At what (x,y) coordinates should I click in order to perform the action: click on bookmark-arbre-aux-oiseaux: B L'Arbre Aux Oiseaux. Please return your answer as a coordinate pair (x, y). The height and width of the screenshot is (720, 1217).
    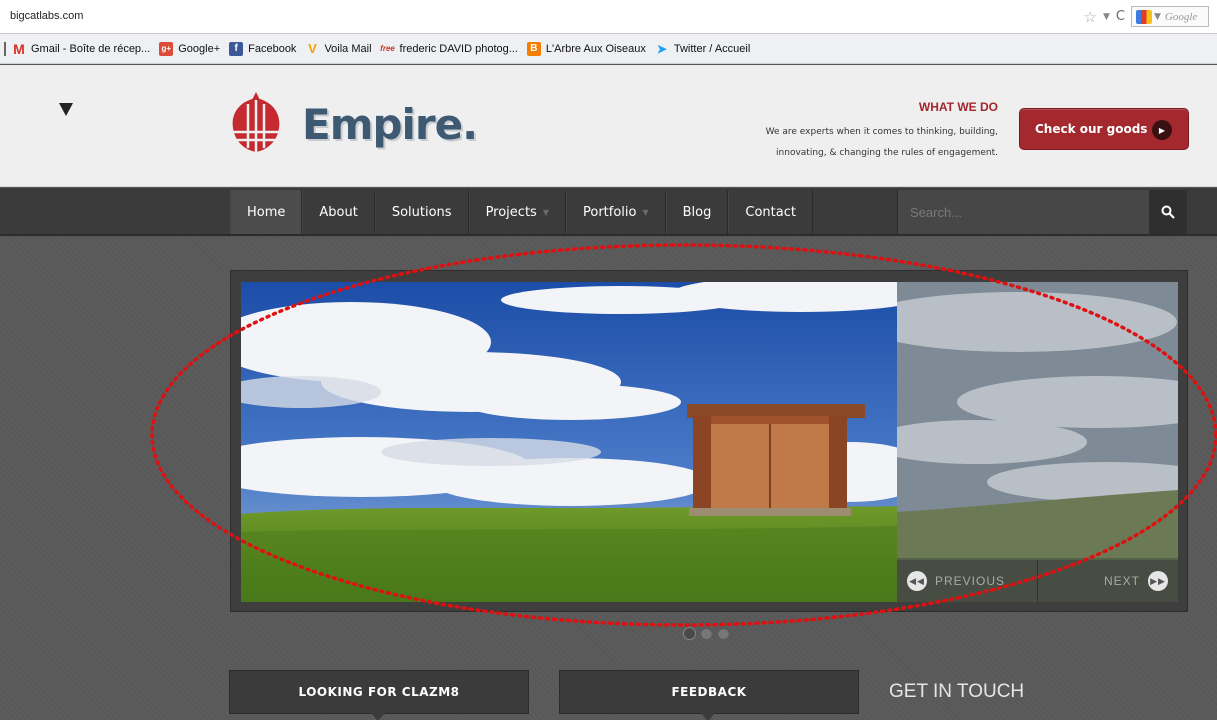
    Looking at the image, I should click on (586, 48).